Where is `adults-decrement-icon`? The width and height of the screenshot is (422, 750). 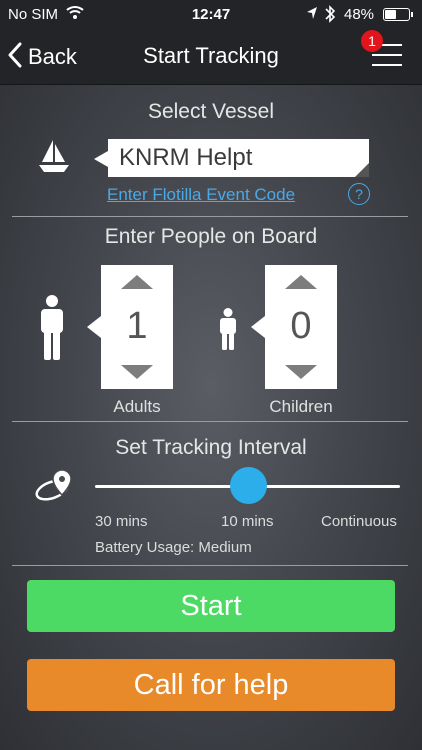
adults-decrement-icon is located at coordinates (137, 372).